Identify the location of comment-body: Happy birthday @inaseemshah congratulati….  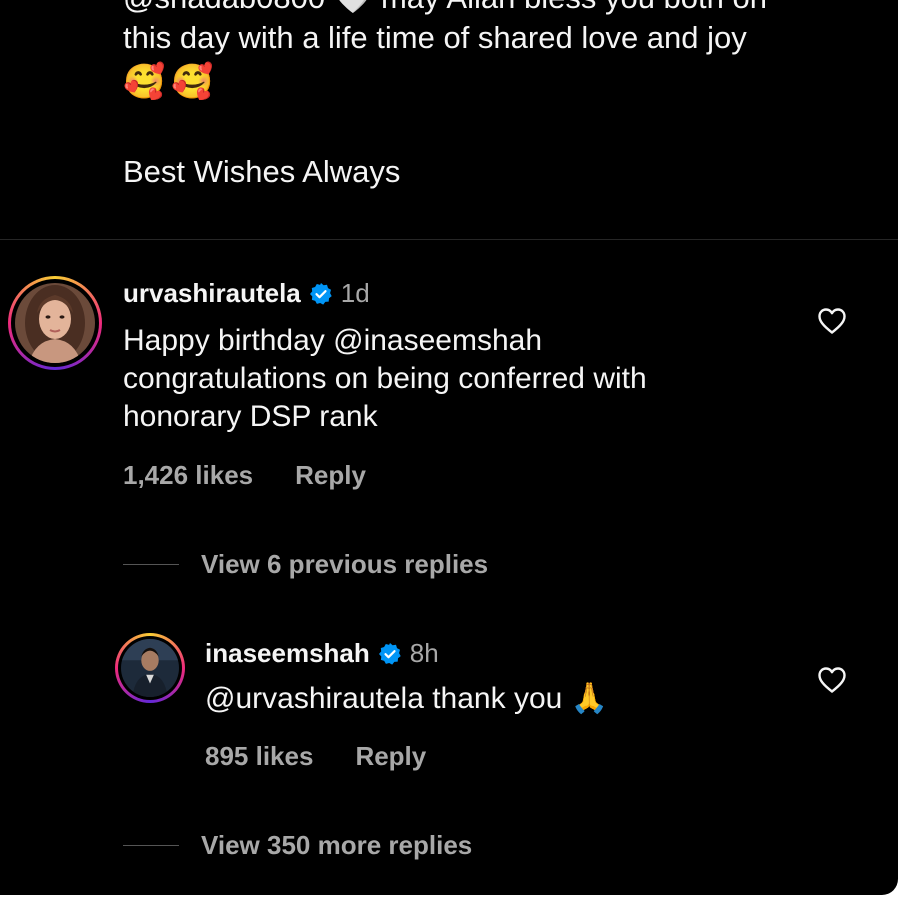
(385, 379).